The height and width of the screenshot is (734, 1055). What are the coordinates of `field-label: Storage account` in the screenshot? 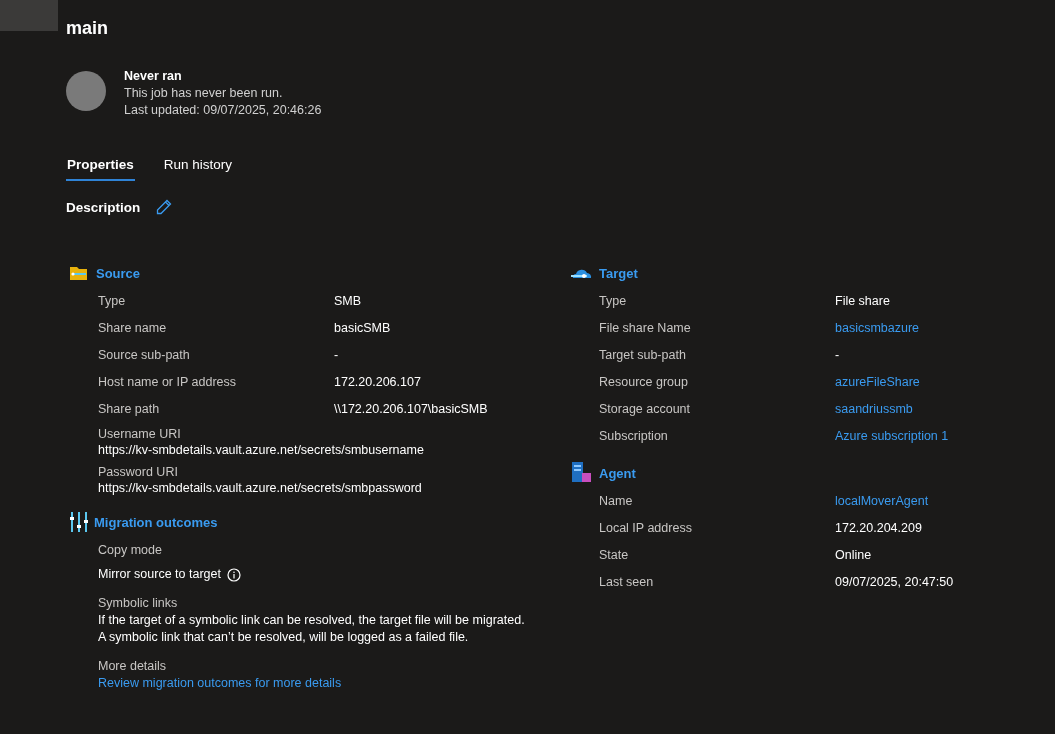 It's located at (645, 408).